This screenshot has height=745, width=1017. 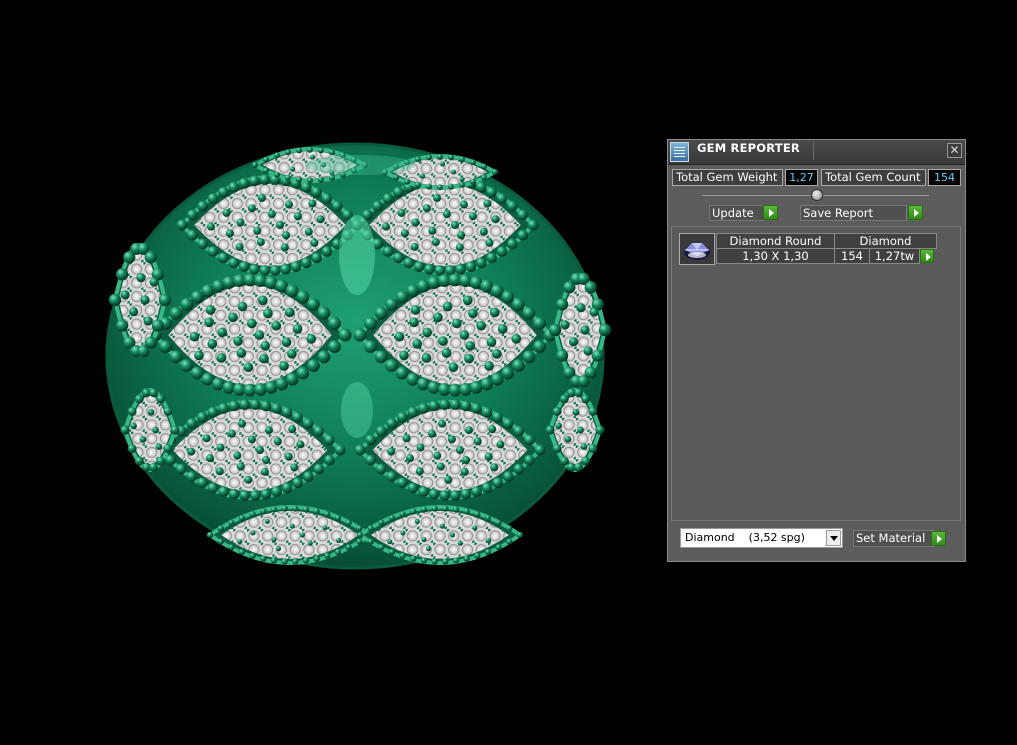 What do you see at coordinates (697, 249) in the screenshot?
I see `gem-thumbnail` at bounding box center [697, 249].